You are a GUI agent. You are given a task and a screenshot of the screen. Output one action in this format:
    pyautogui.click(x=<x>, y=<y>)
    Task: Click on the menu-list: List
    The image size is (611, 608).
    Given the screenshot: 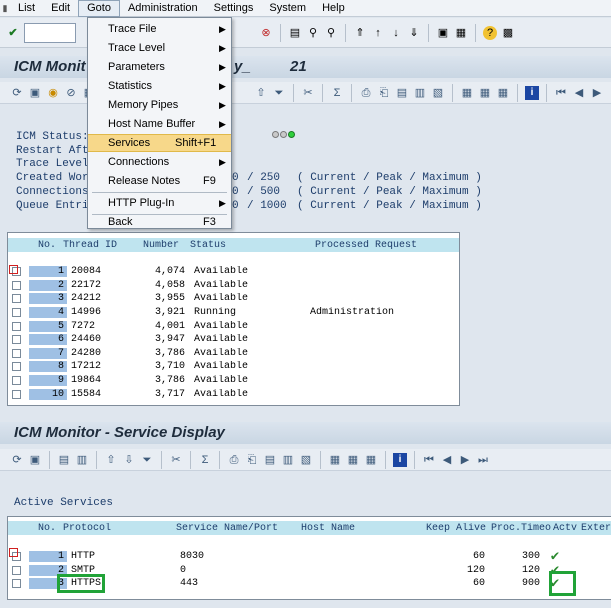 What is the action you would take?
    pyautogui.click(x=26, y=8)
    